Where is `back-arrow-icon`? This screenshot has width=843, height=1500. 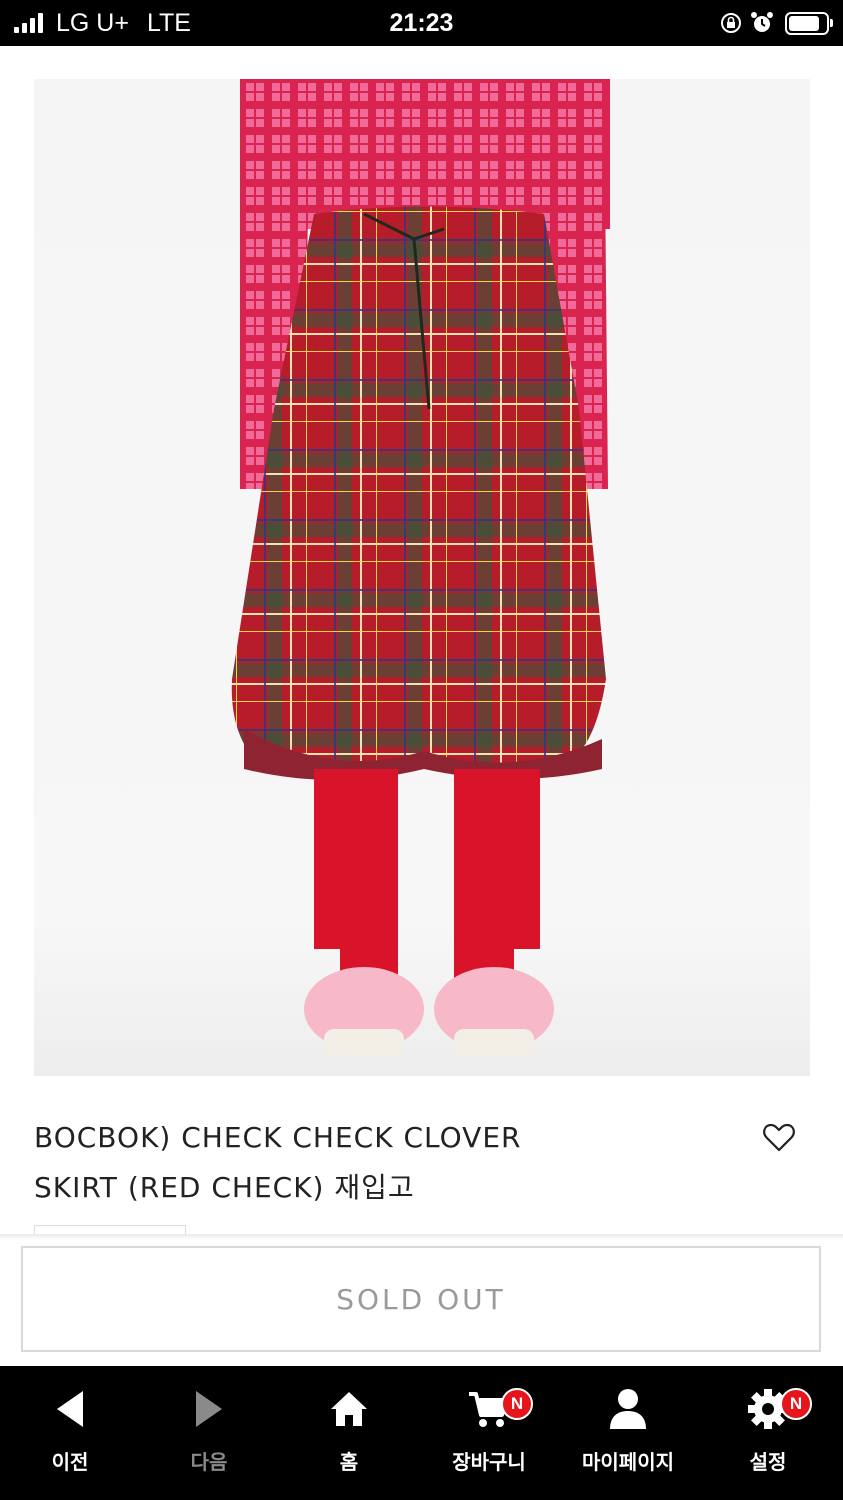 back-arrow-icon is located at coordinates (70, 1409).